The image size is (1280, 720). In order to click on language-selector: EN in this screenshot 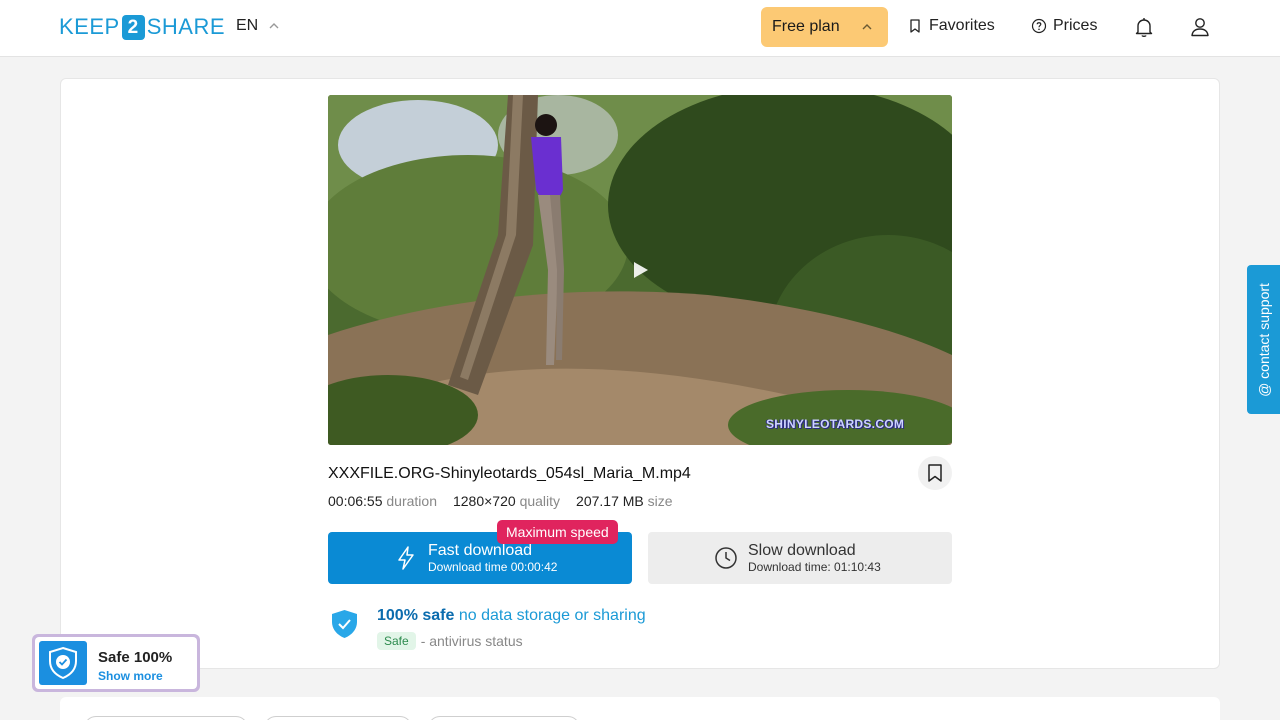, I will do `click(258, 26)`.